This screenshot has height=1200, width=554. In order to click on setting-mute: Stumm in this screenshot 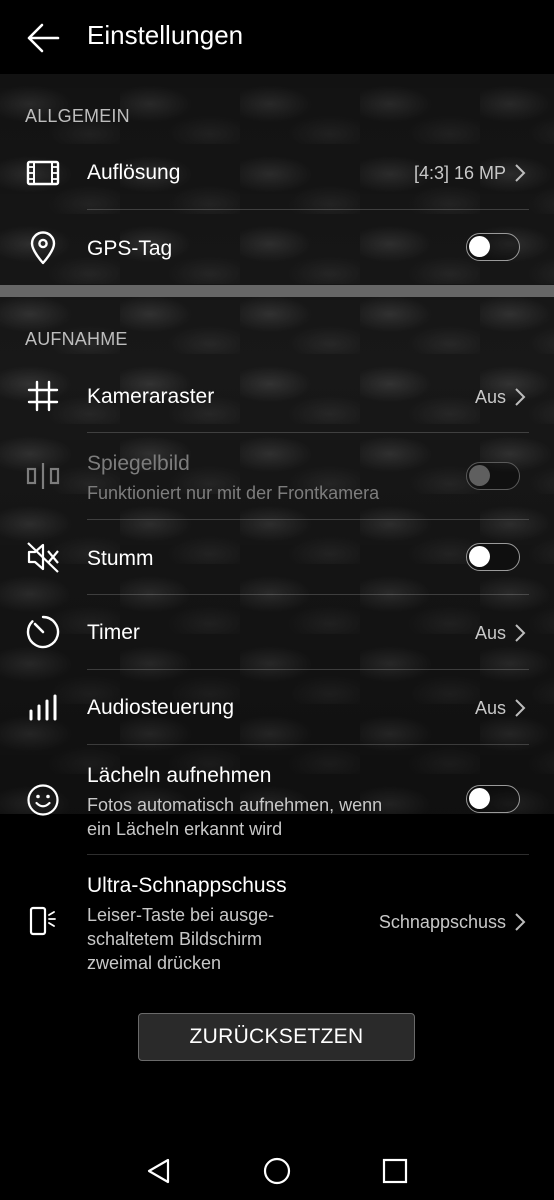, I will do `click(277, 557)`.